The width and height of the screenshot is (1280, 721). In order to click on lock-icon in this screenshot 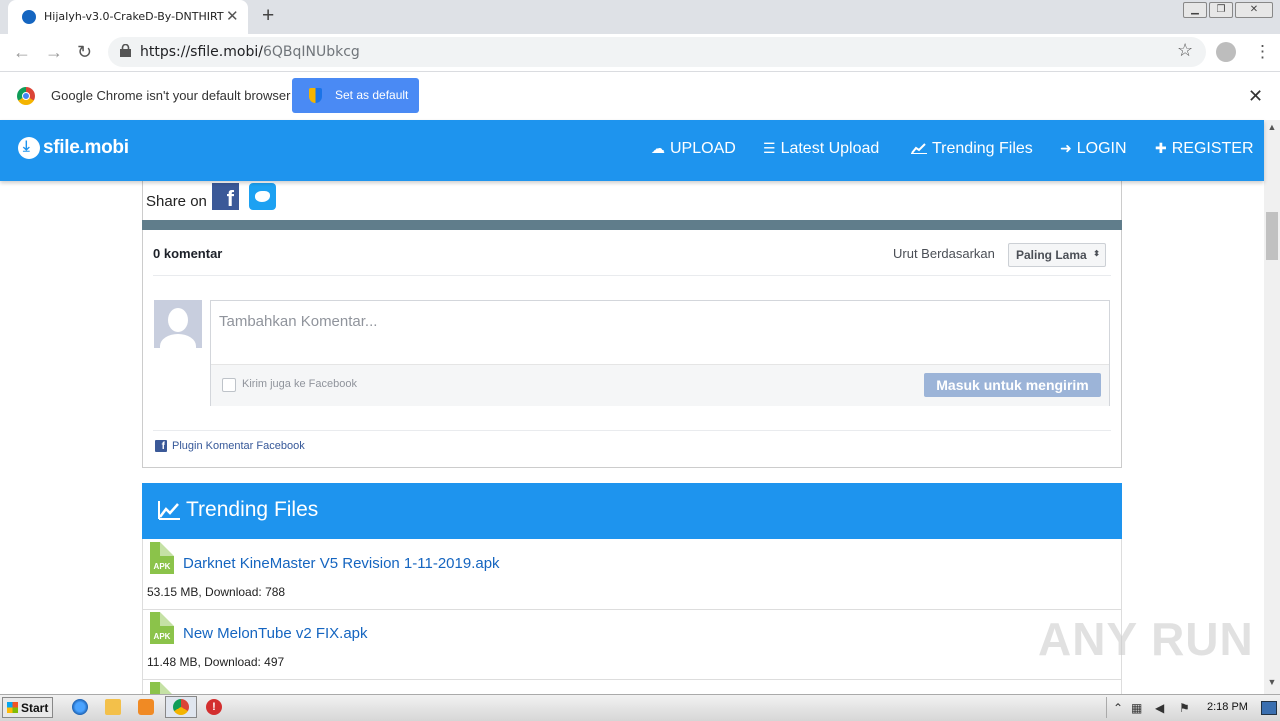, I will do `click(125, 50)`.